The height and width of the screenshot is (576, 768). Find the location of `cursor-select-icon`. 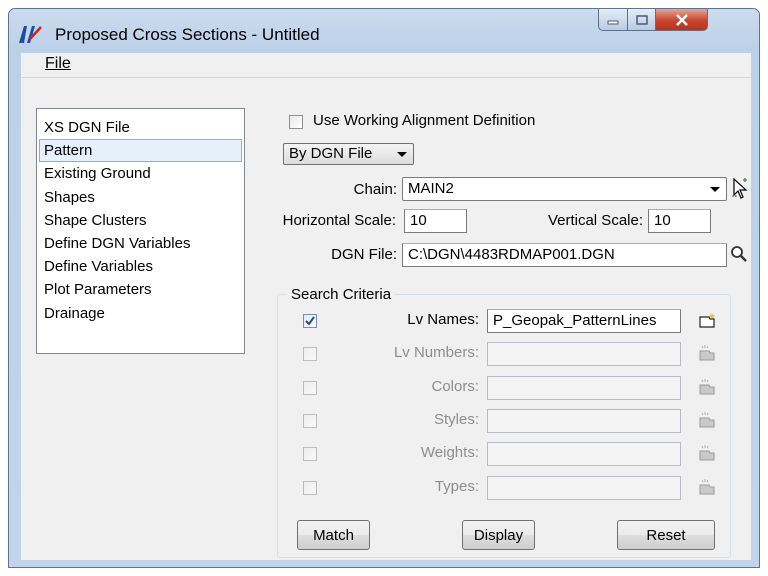

cursor-select-icon is located at coordinates (740, 189).